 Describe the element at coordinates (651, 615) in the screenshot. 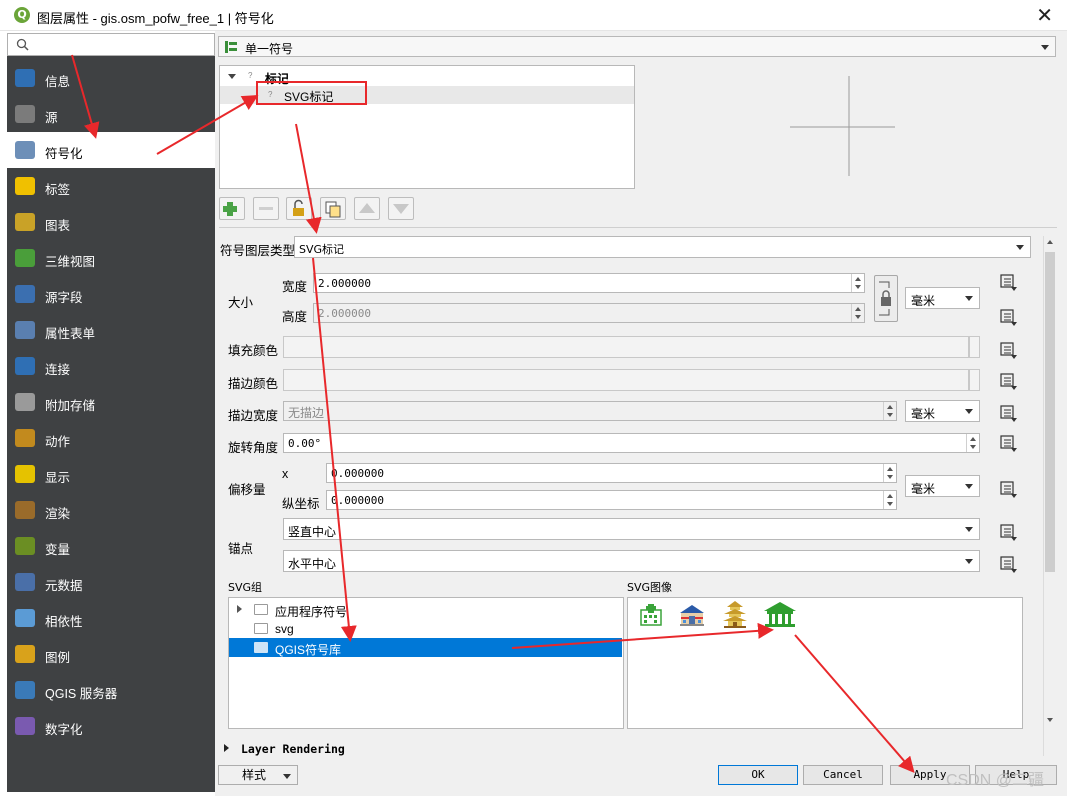

I see `hospital-icon` at that location.